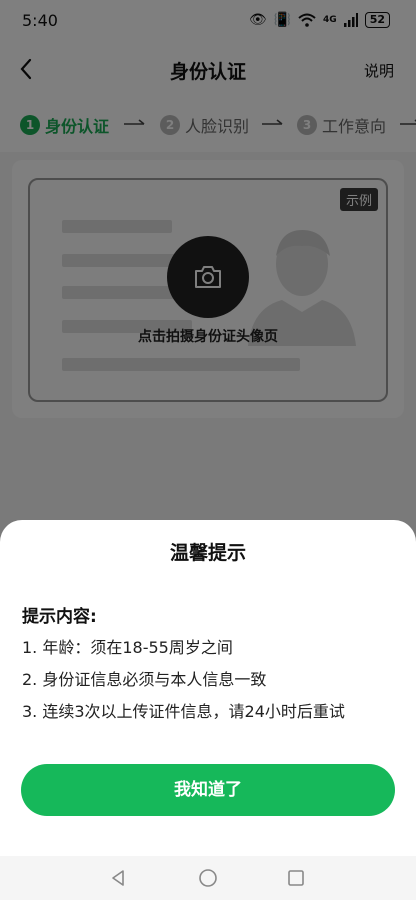 This screenshot has width=416, height=900. Describe the element at coordinates (127, 647) in the screenshot. I see `tip-item: 1. 年龄：须在18-55周岁之间` at that location.